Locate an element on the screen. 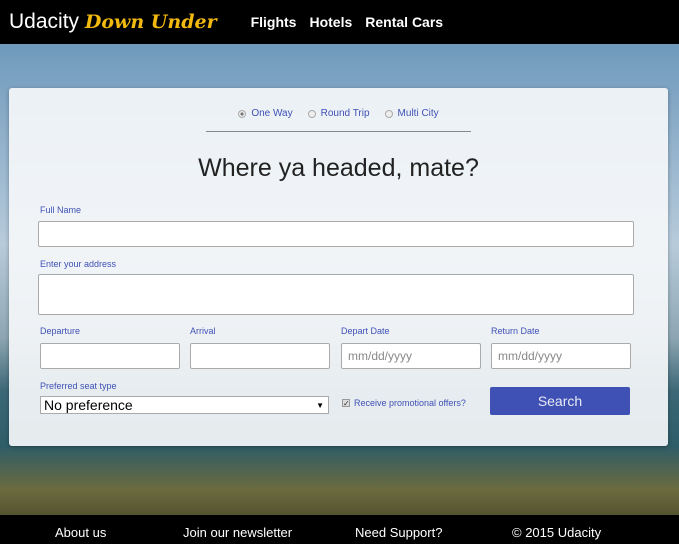 The width and height of the screenshot is (679, 544). radio-label: One Way is located at coordinates (272, 113).